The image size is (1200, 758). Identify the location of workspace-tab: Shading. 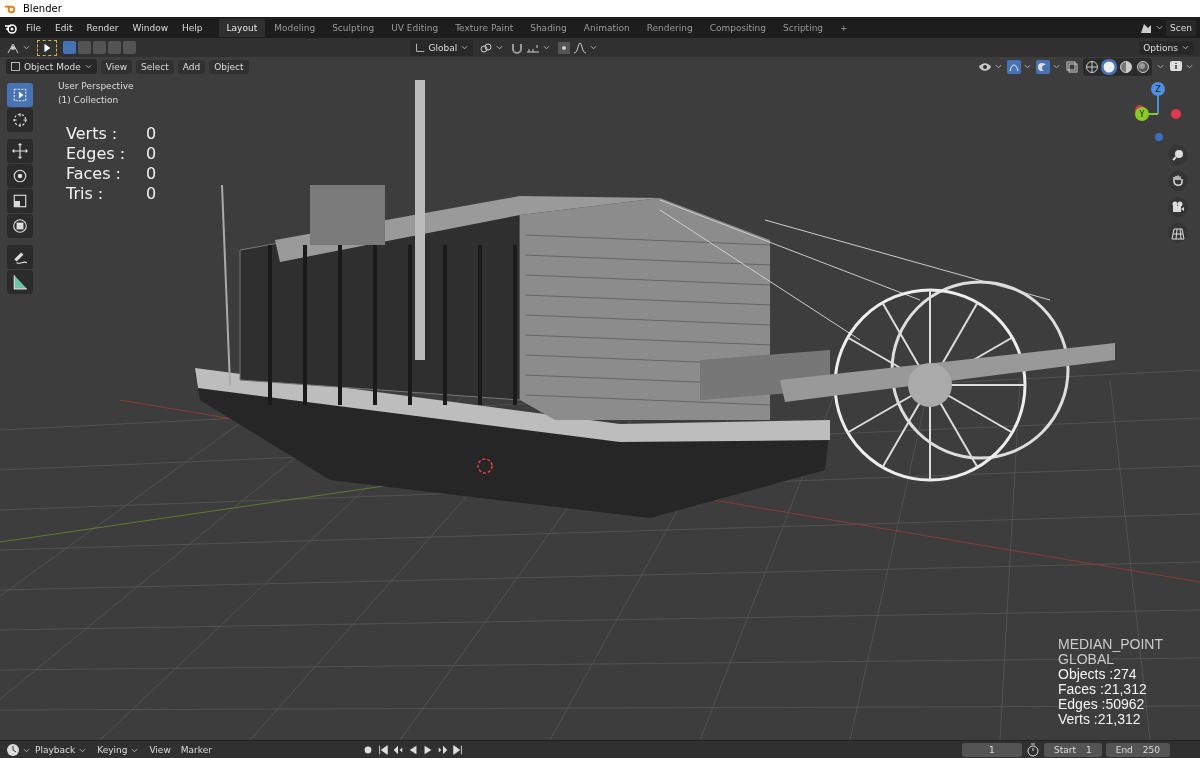
(548, 27).